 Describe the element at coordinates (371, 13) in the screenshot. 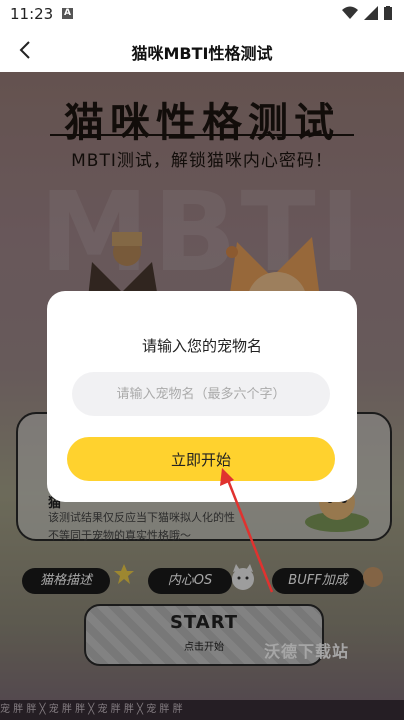

I see `signal-icon` at that location.